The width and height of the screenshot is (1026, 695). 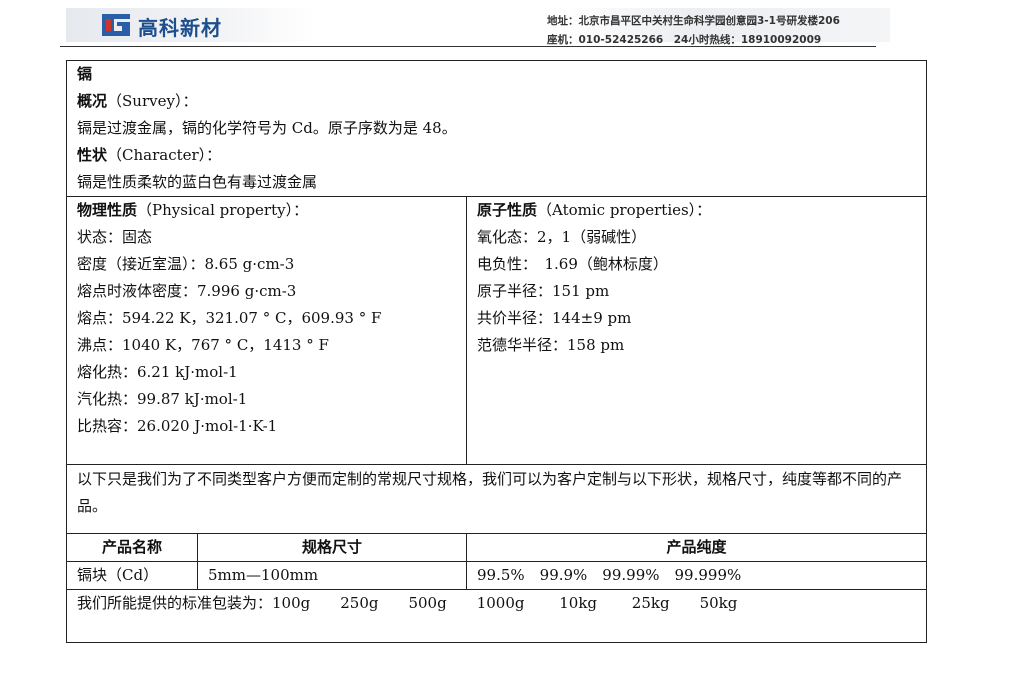 I want to click on product-header-row: 产品名称 规格尺寸 产品纯度, so click(x=497, y=547).